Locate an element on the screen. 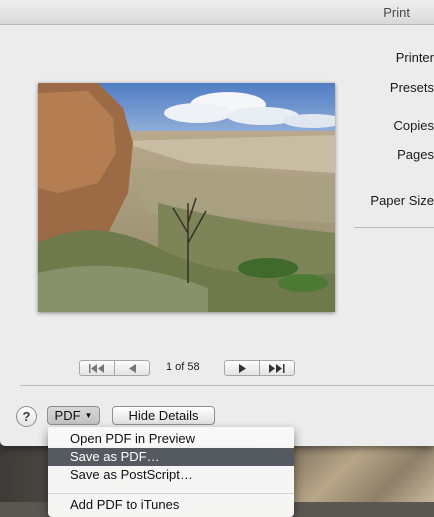  copies-label: Copies is located at coordinates (413, 125).